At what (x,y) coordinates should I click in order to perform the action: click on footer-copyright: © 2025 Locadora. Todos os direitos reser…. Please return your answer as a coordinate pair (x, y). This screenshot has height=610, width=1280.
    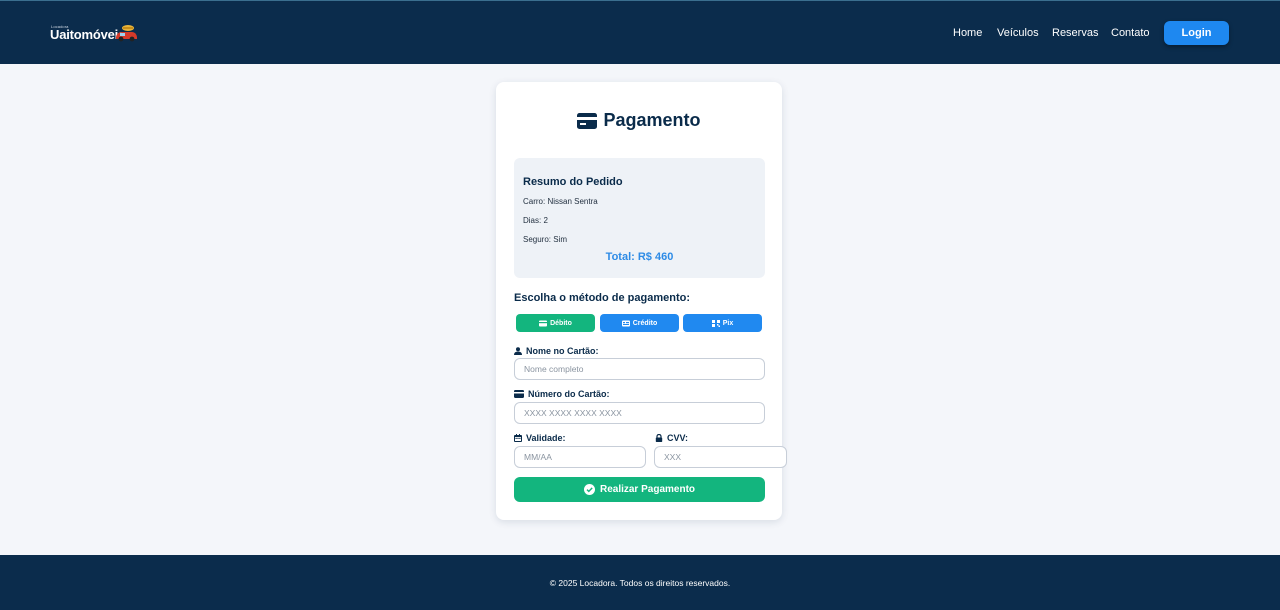
    Looking at the image, I should click on (640, 582).